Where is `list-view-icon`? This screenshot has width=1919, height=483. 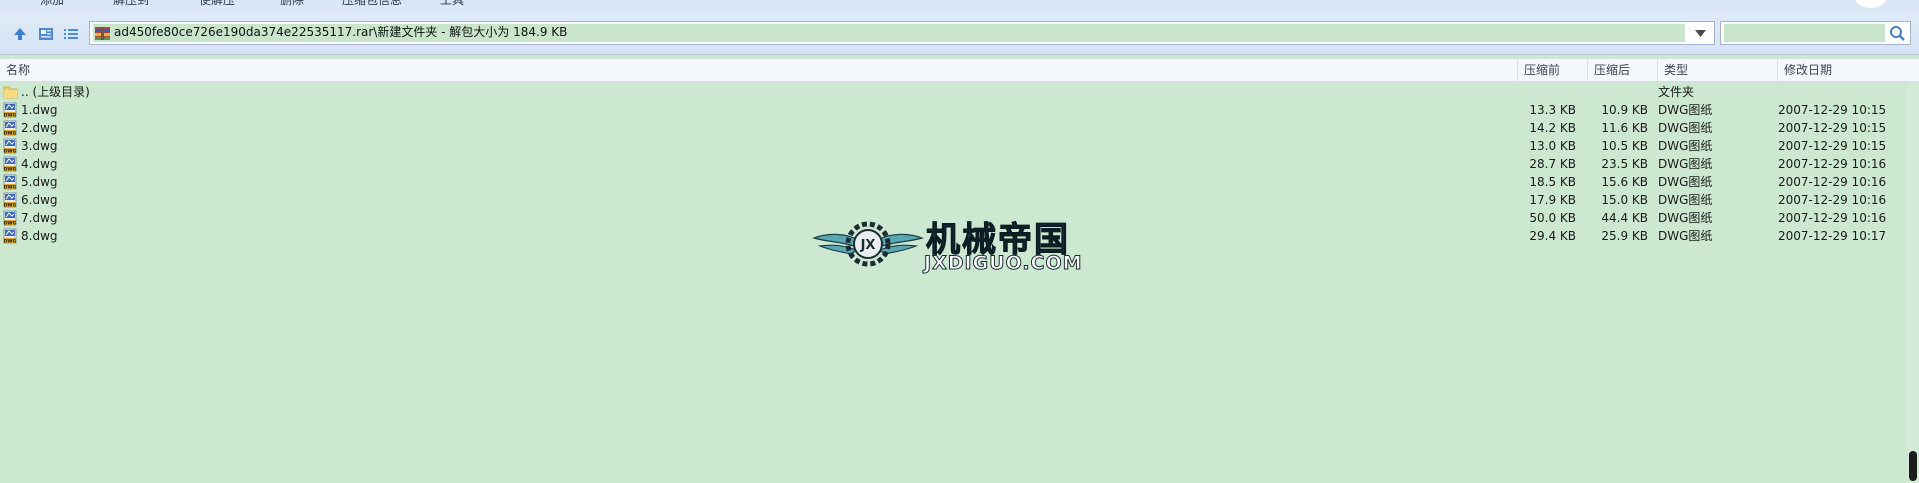
list-view-icon is located at coordinates (71, 34).